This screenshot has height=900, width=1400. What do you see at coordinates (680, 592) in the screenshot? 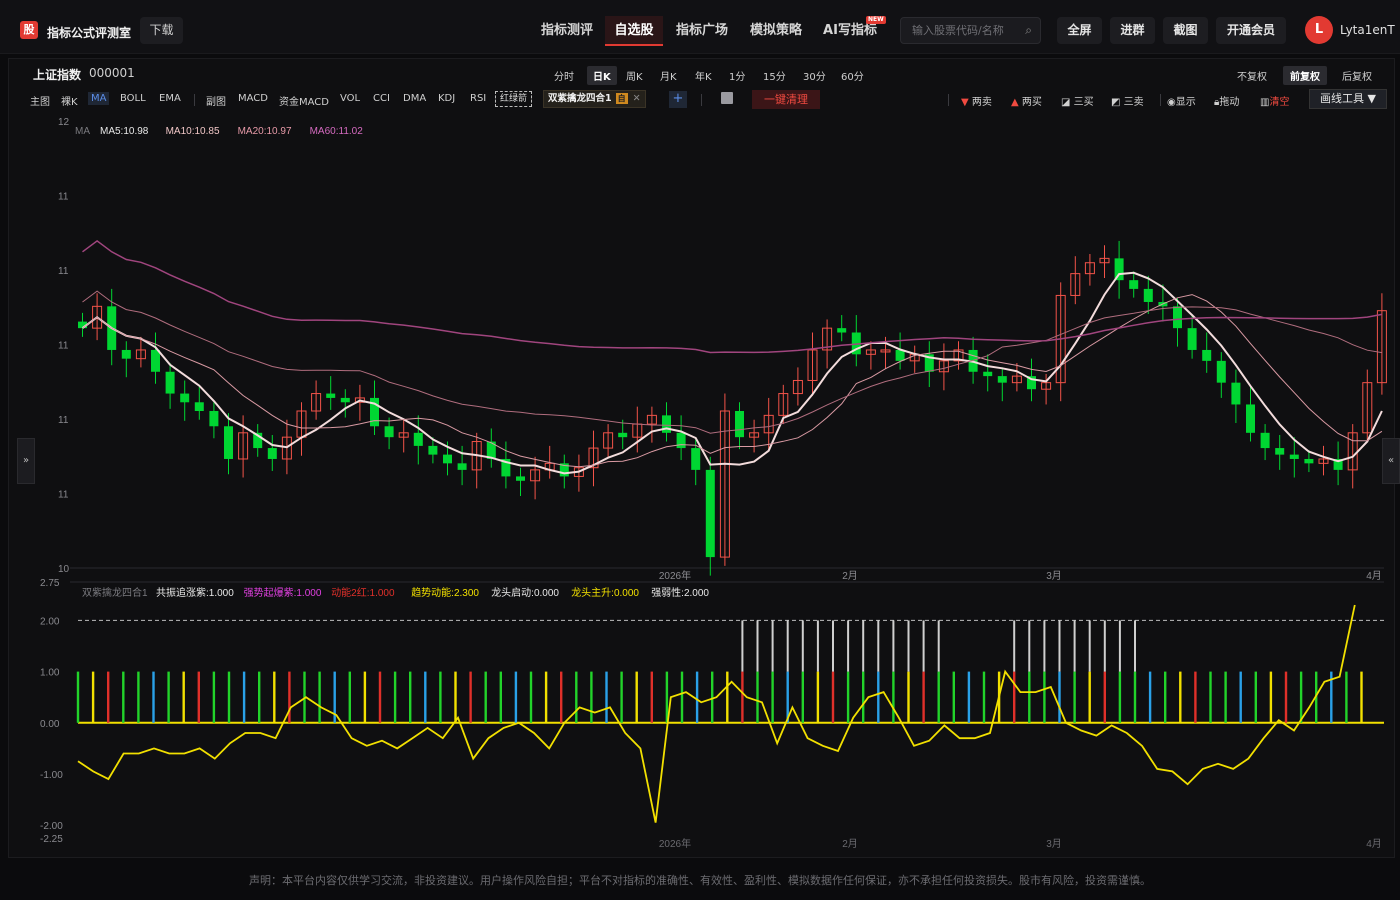
I see `sub-legend-item: 强弱性:2.000` at bounding box center [680, 592].